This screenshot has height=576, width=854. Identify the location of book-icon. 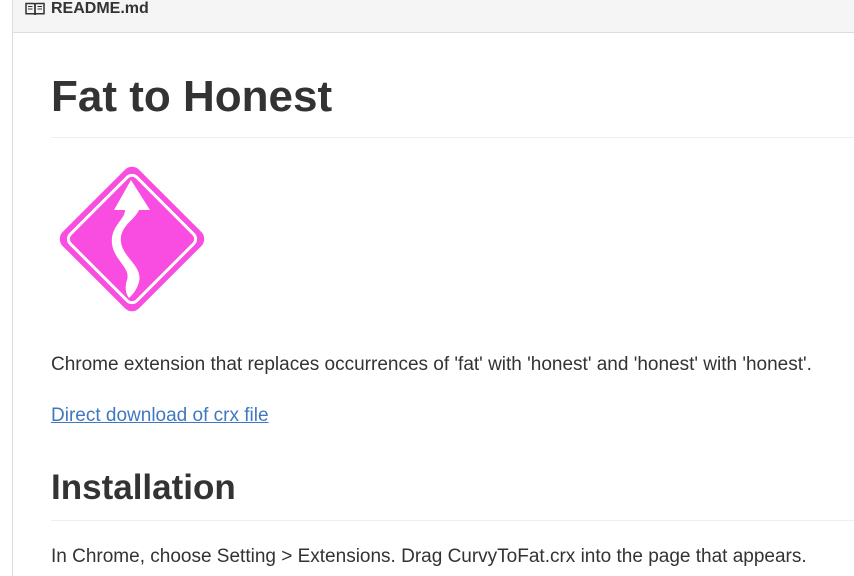
(35, 9).